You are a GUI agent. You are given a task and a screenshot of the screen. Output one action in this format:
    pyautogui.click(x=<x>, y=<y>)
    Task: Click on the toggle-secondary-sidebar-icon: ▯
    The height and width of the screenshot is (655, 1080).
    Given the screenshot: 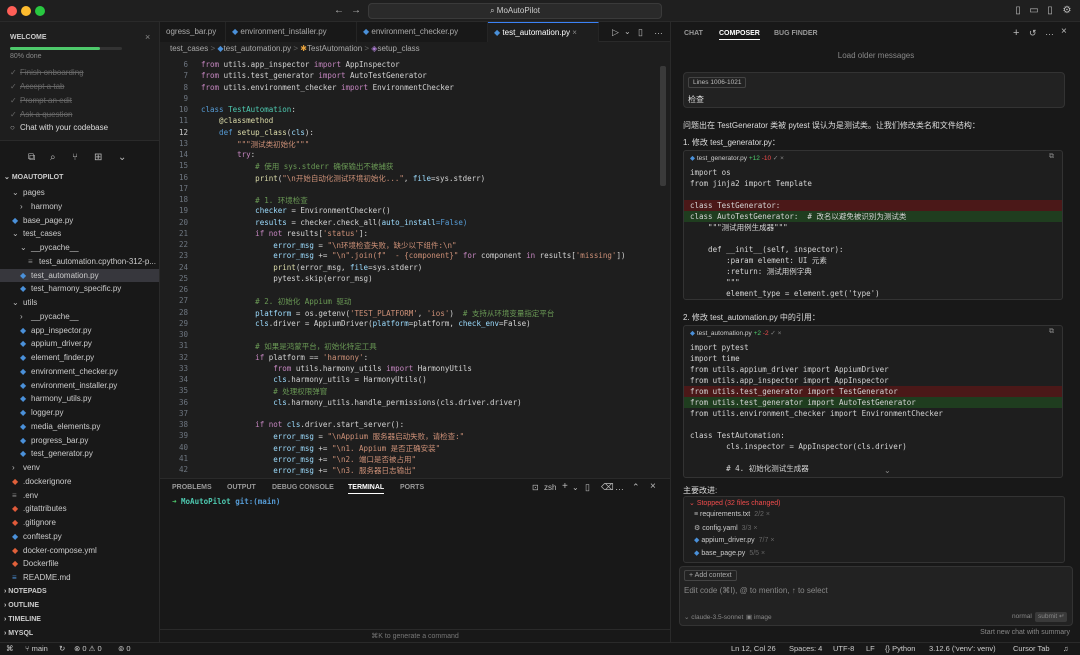 What is the action you would take?
    pyautogui.click(x=1050, y=11)
    